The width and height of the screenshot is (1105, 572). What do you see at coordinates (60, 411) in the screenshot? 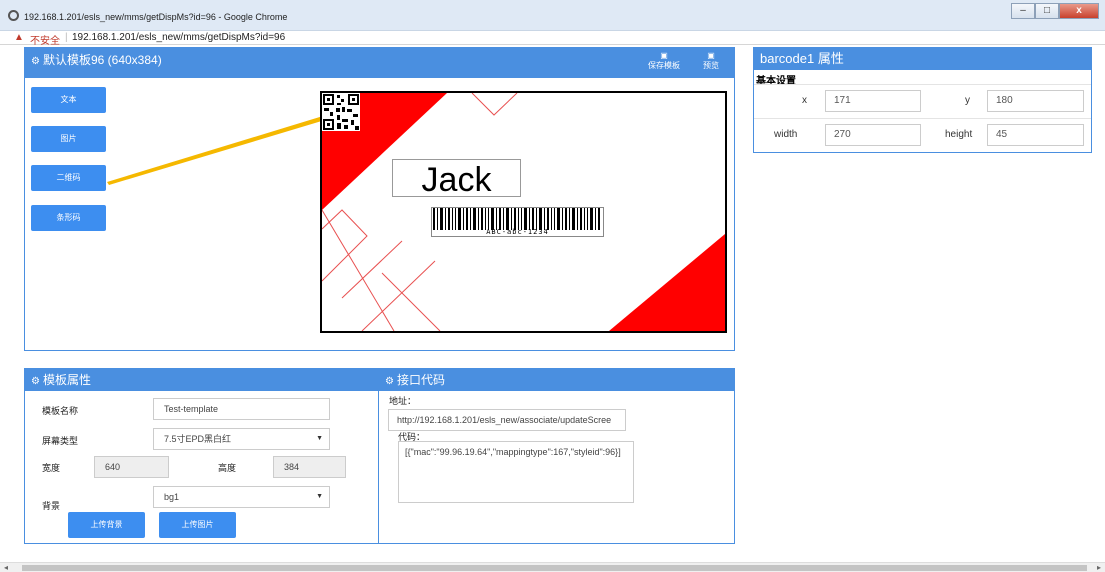
I see `template-name-label: 模板名称` at bounding box center [60, 411].